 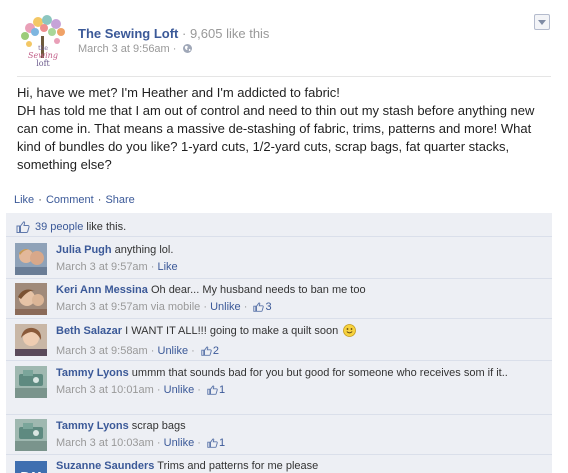 I want to click on comment-time: March 3 at 9:58am, so click(x=102, y=351).